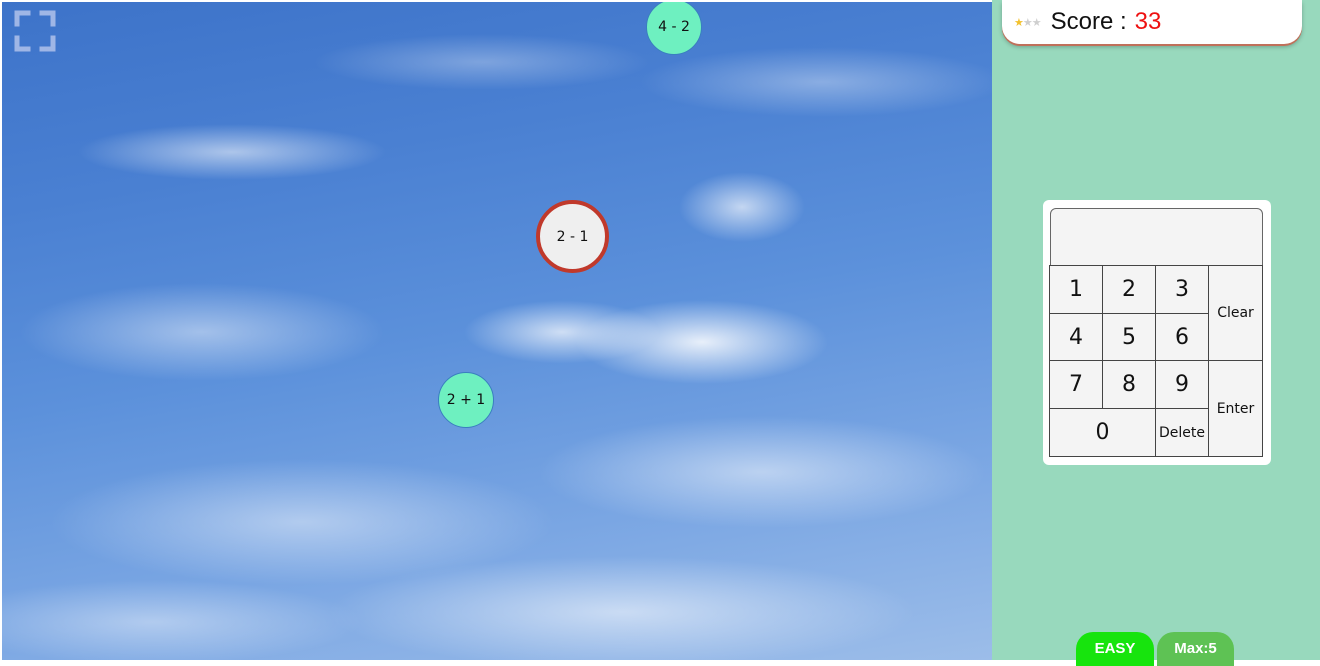 The image size is (1320, 666). What do you see at coordinates (1235, 408) in the screenshot?
I see `enter-button: Enter` at bounding box center [1235, 408].